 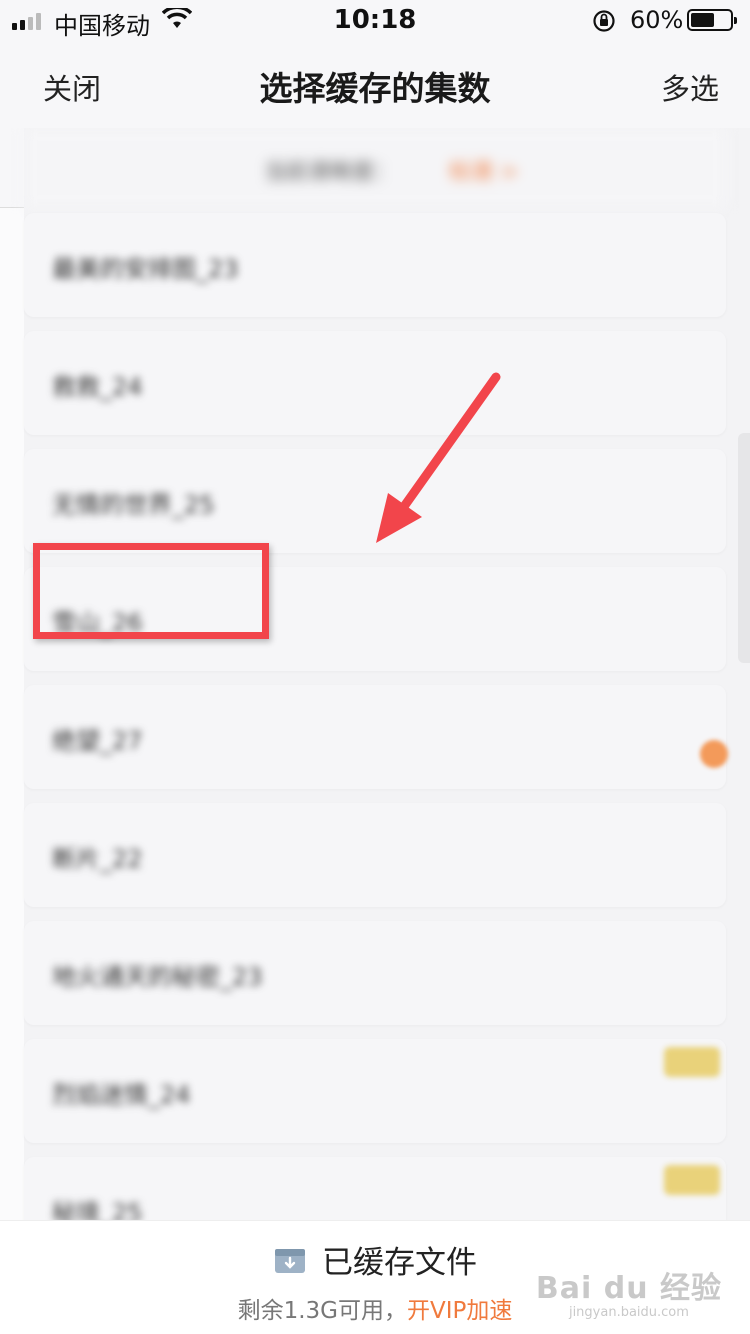 What do you see at coordinates (375, 1091) in the screenshot?
I see `episode-item: 烈焰迷情_24` at bounding box center [375, 1091].